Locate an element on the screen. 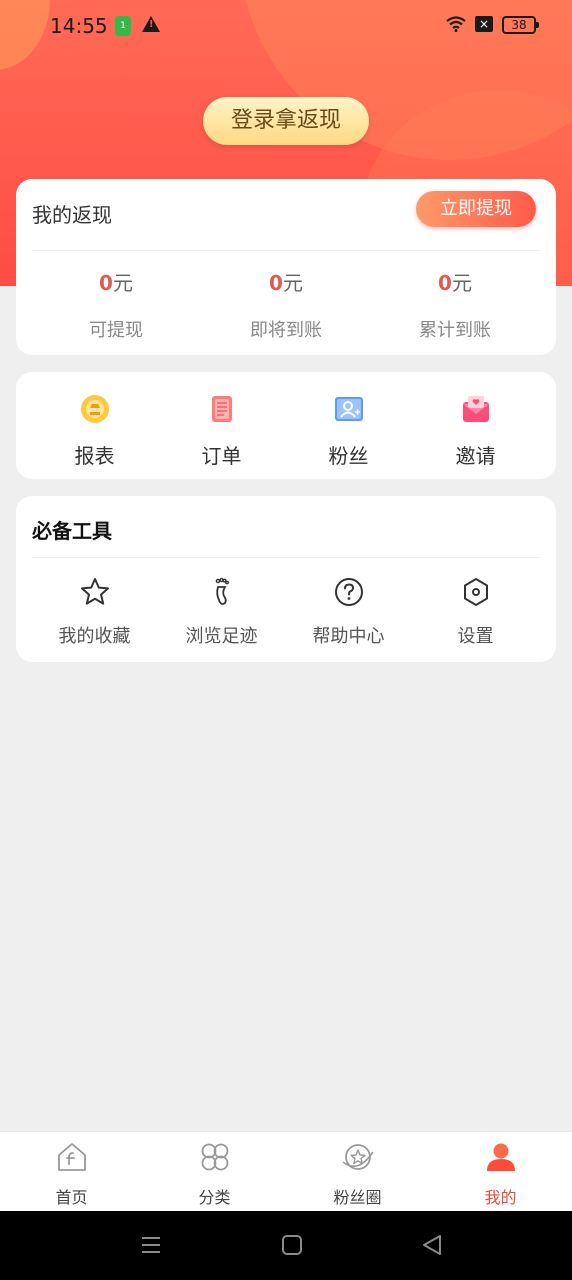 Image resolution: width=572 pixels, height=1280 pixels. menu-item-report: 报表 is located at coordinates (94, 430).